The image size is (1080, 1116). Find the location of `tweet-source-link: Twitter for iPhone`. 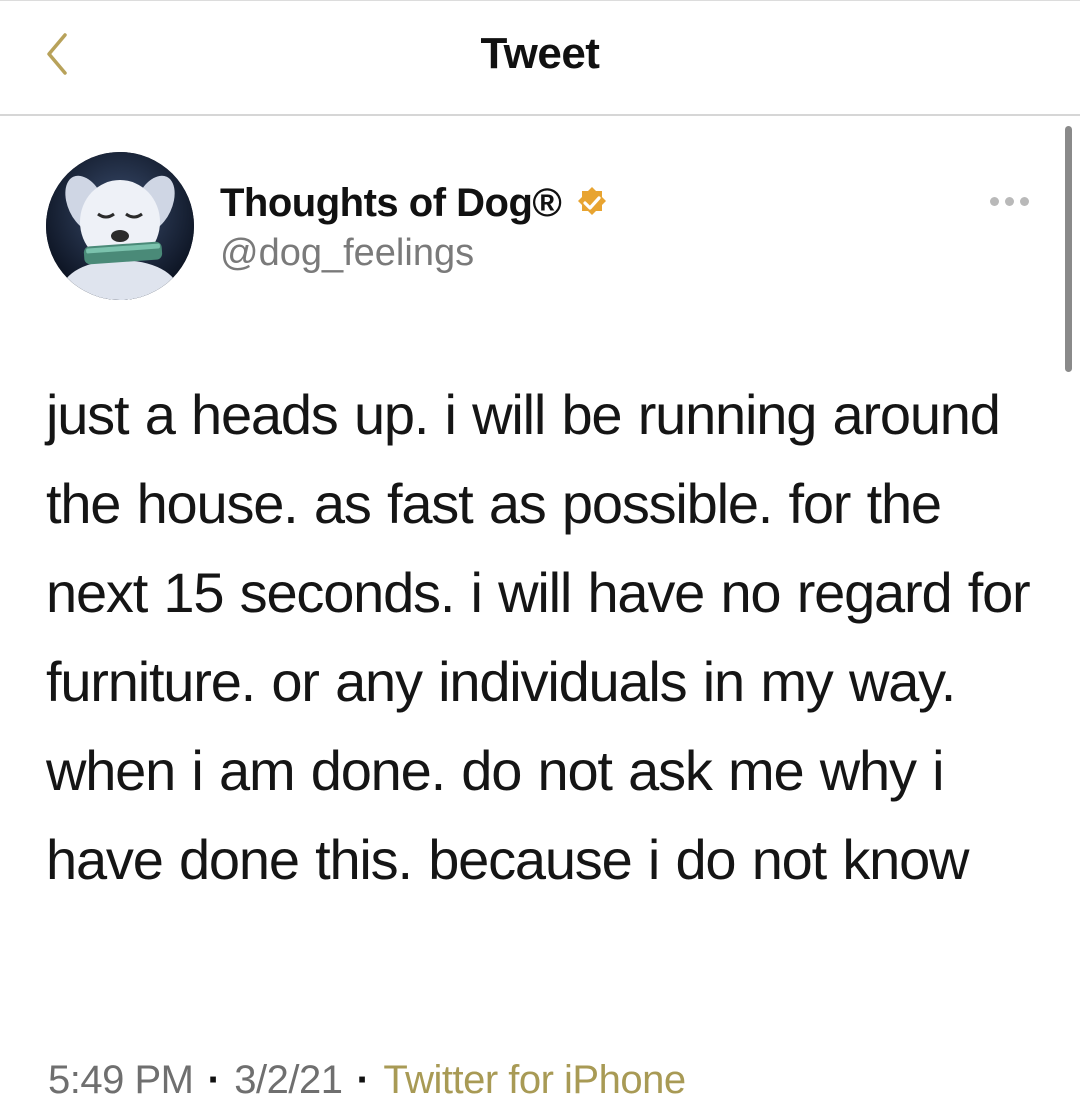

tweet-source-link: Twitter for iPhone is located at coordinates (534, 1080).